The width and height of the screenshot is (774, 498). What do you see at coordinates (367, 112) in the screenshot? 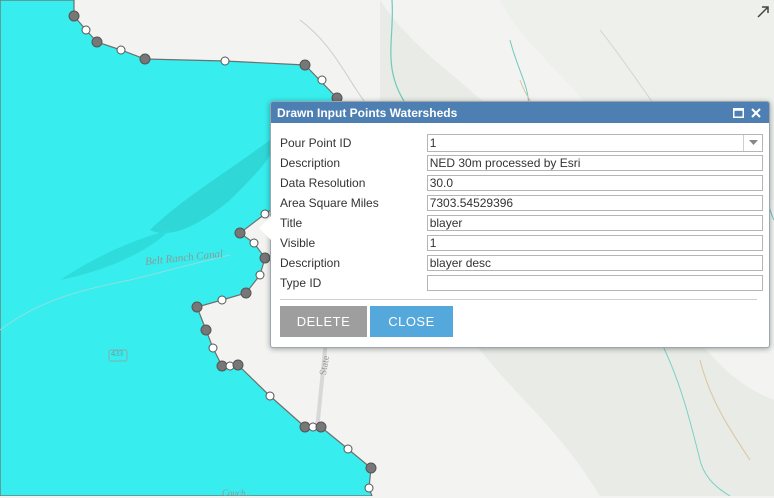
I see `popup-title: Drawn Input Points Watersheds` at bounding box center [367, 112].